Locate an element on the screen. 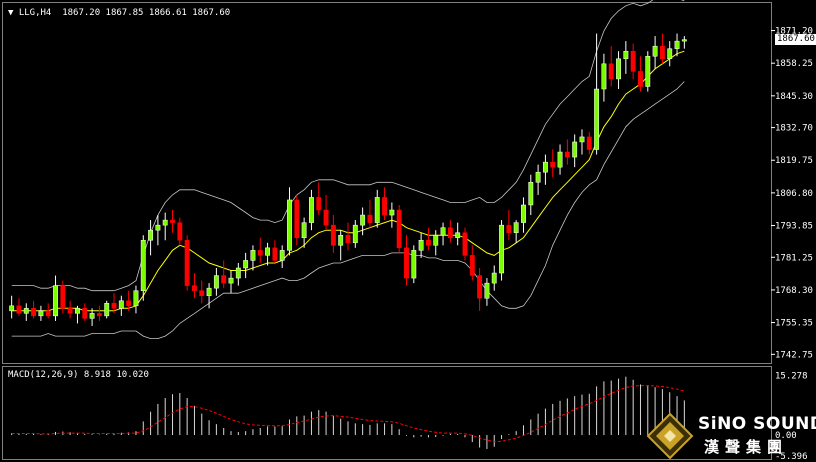 This screenshot has height=462, width=816. logo-chinese-name: 漢聲集團 is located at coordinates (746, 447).